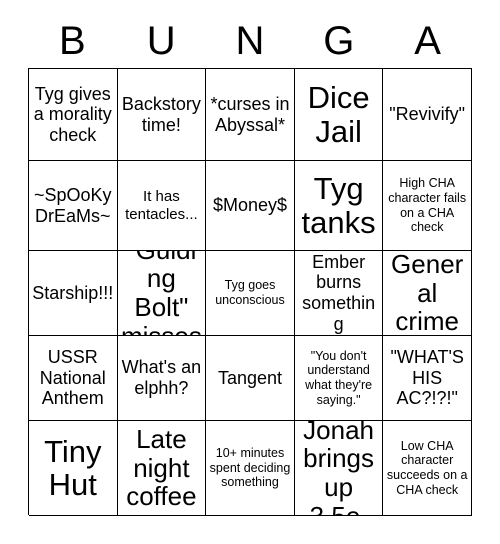 This screenshot has width=500, height=544. I want to click on bingo-cell: Ember burns something, so click(339, 293).